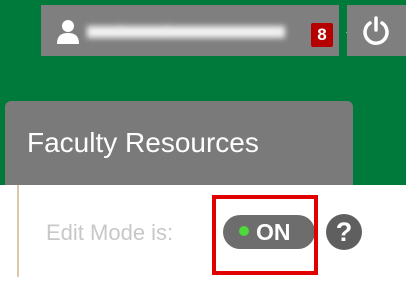  What do you see at coordinates (143, 142) in the screenshot?
I see `tab-title: Faculty Resources` at bounding box center [143, 142].